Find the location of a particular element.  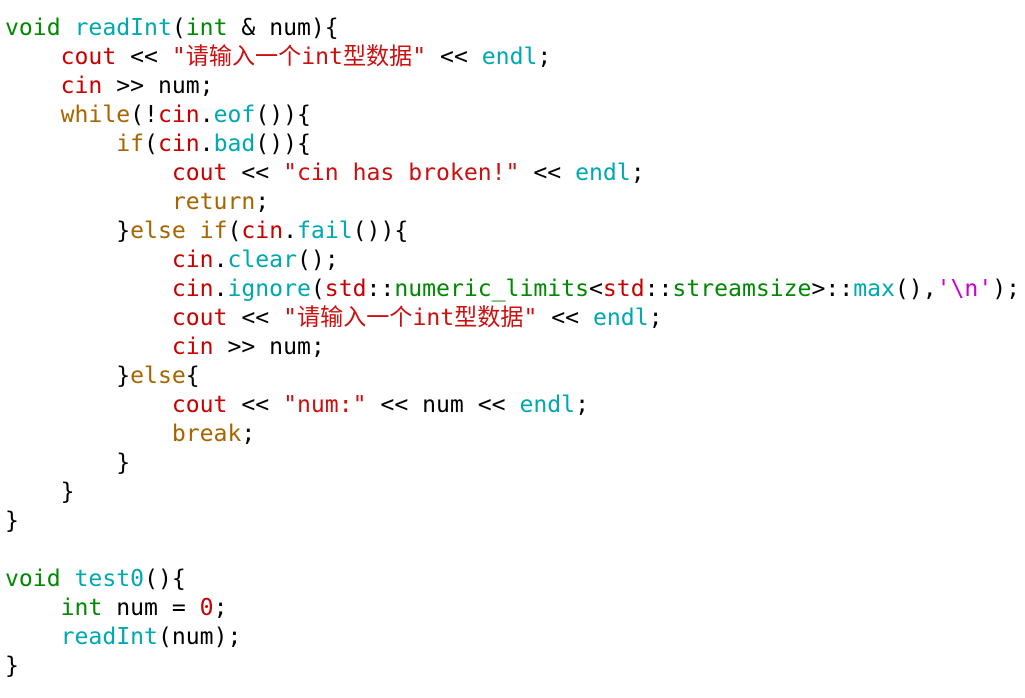

string-literal: "cin has broken!" is located at coordinates (401, 173).